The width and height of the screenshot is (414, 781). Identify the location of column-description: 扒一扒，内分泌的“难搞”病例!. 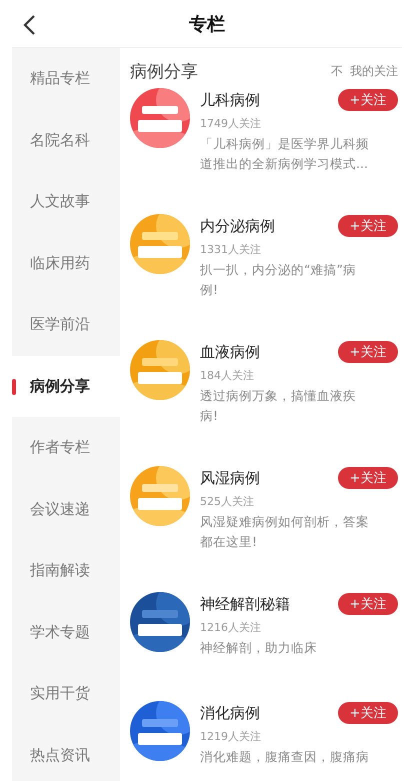
(278, 280).